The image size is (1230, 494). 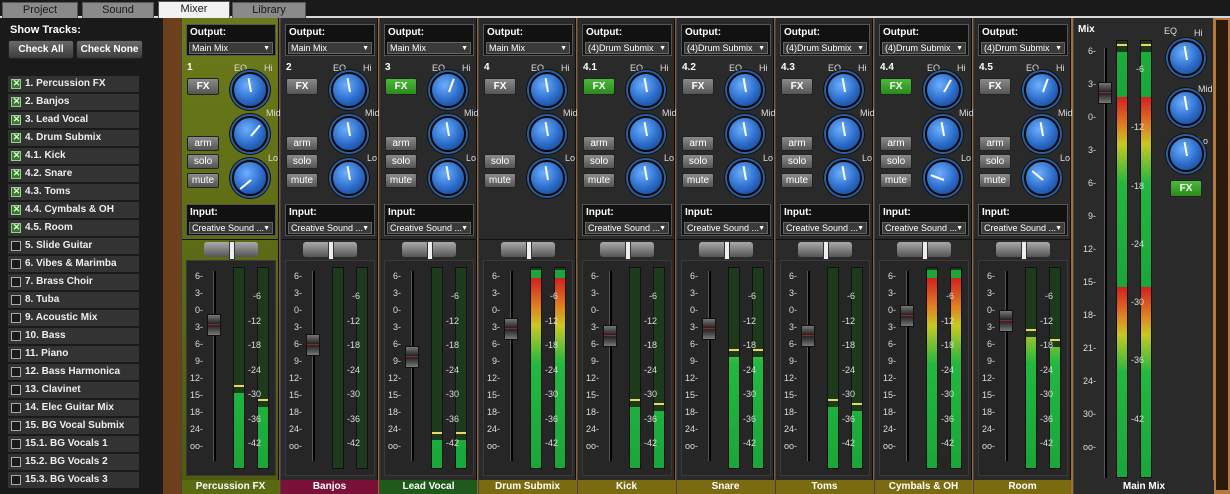 What do you see at coordinates (73, 426) in the screenshot?
I see `sidebar-track-item: 15. BG Vocal Submix` at bounding box center [73, 426].